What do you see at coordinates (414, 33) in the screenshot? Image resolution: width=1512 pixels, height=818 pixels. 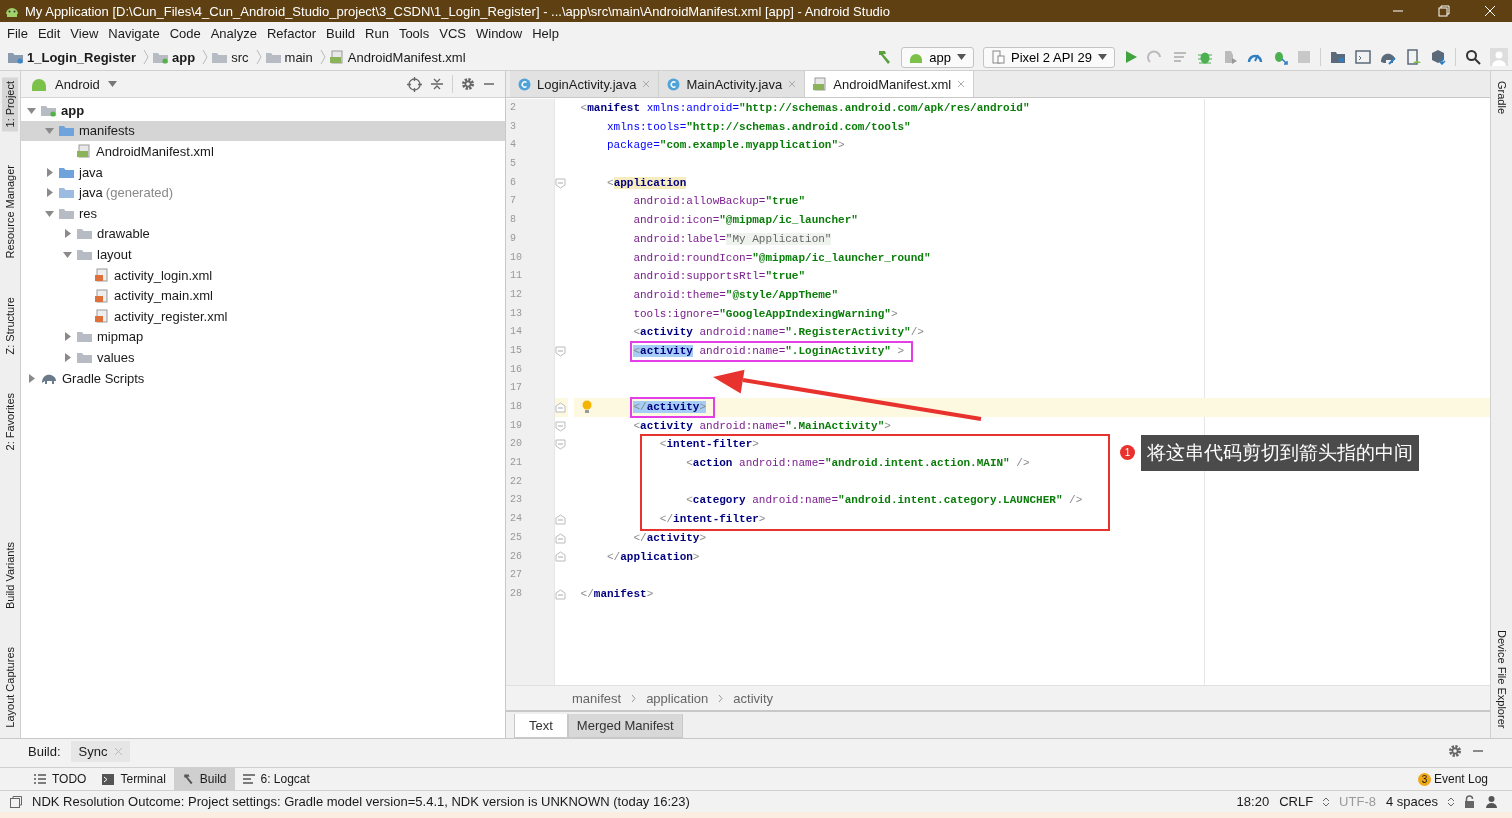 I see `menu-item: Tools` at bounding box center [414, 33].